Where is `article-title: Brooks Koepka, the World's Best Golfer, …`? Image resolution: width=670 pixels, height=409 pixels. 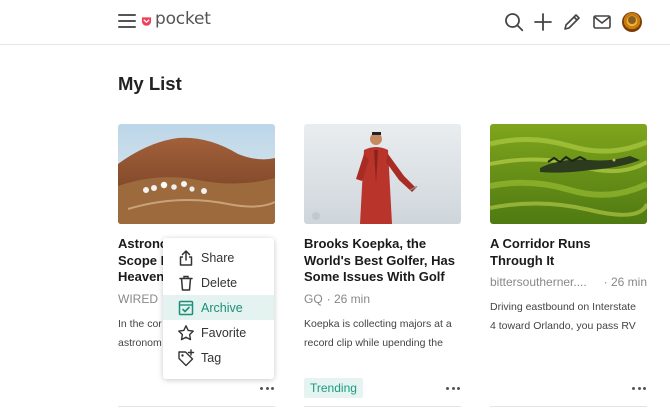
article-title: Brooks Koepka, the World's Best Golfer, … is located at coordinates (382, 261).